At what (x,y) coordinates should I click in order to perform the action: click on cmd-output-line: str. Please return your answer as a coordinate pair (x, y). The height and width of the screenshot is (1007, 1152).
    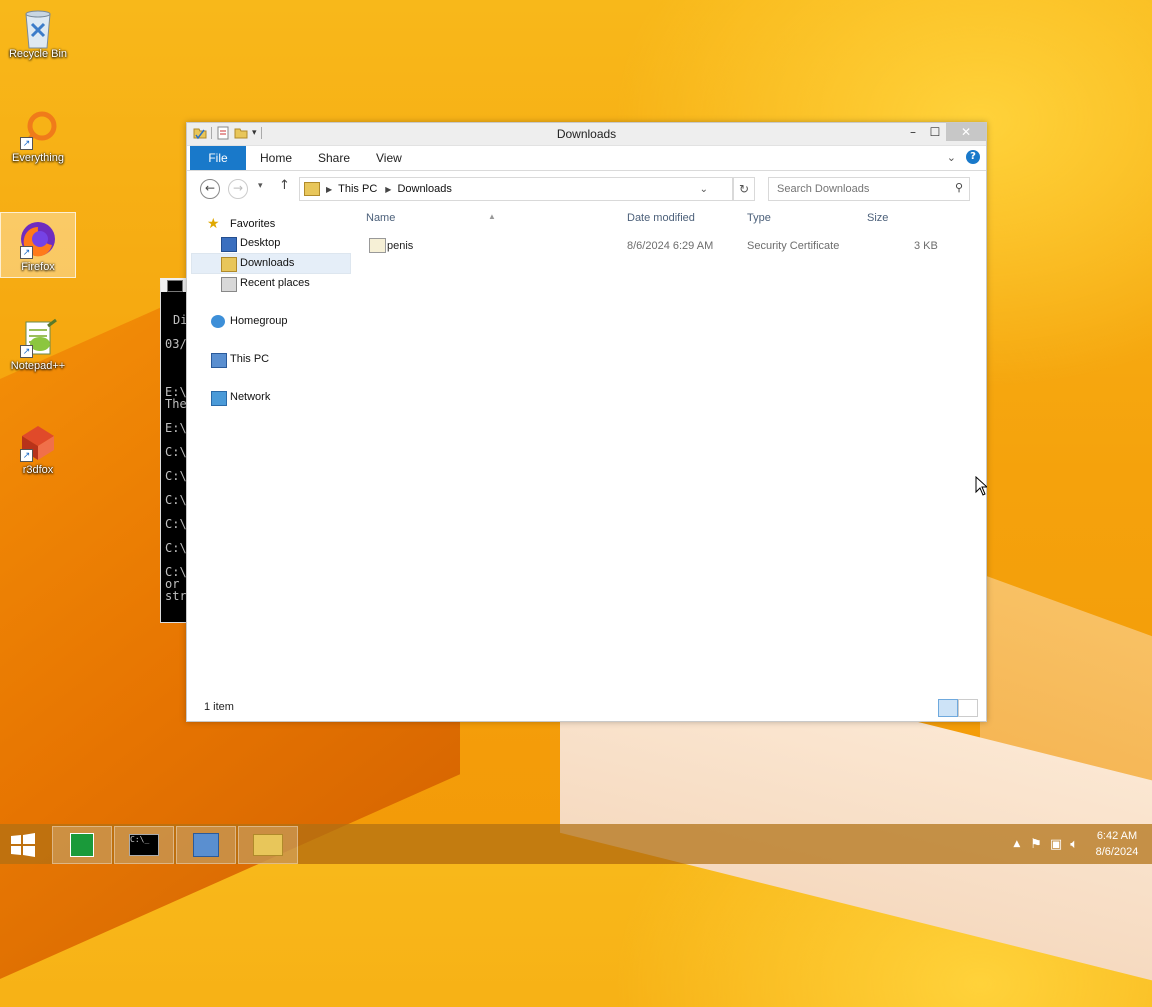
    Looking at the image, I should click on (176, 596).